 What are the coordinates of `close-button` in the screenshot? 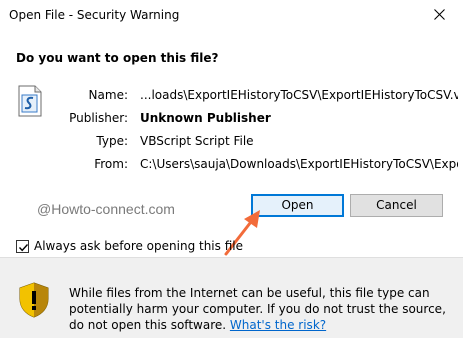 It's located at (440, 15).